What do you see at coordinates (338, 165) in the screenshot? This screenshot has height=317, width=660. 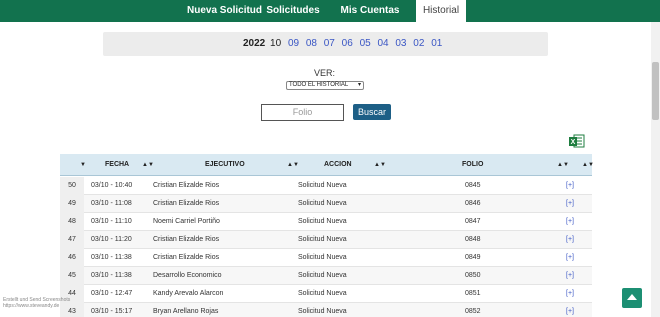 I see `column-header-accion: ACCION` at bounding box center [338, 165].